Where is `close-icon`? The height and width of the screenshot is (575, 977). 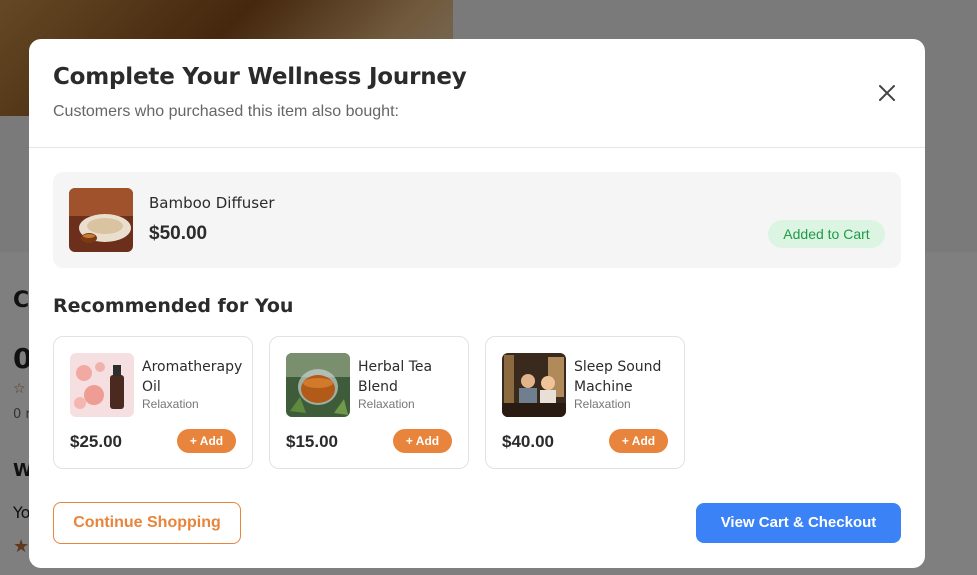 close-icon is located at coordinates (887, 93).